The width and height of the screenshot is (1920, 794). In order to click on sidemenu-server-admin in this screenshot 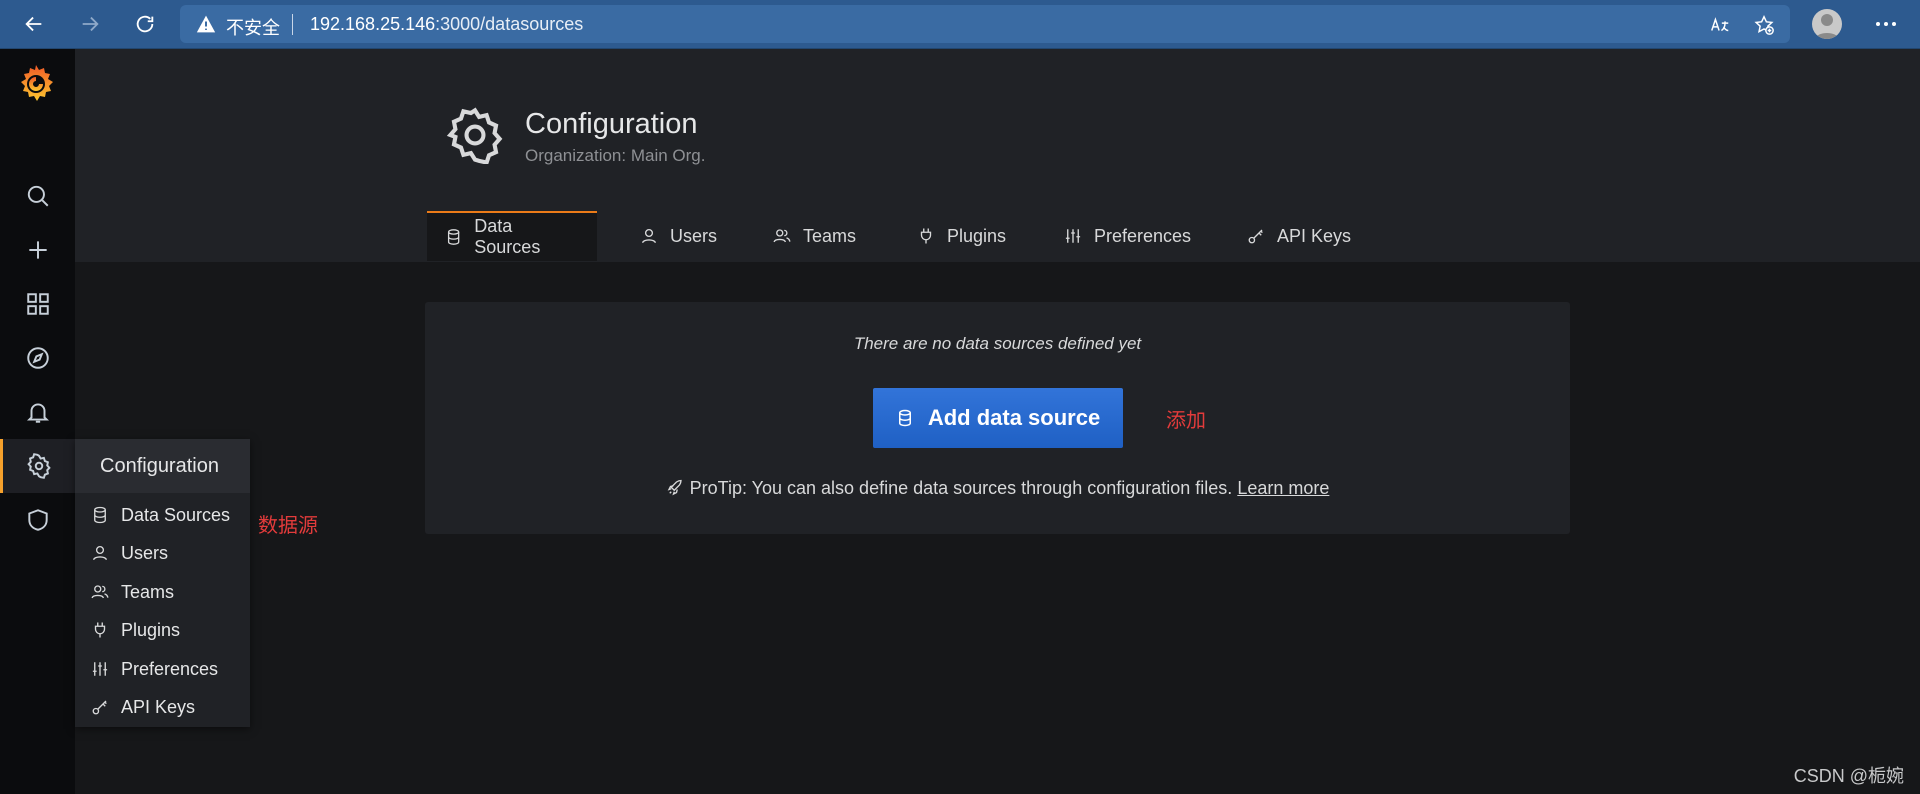, I will do `click(37, 520)`.